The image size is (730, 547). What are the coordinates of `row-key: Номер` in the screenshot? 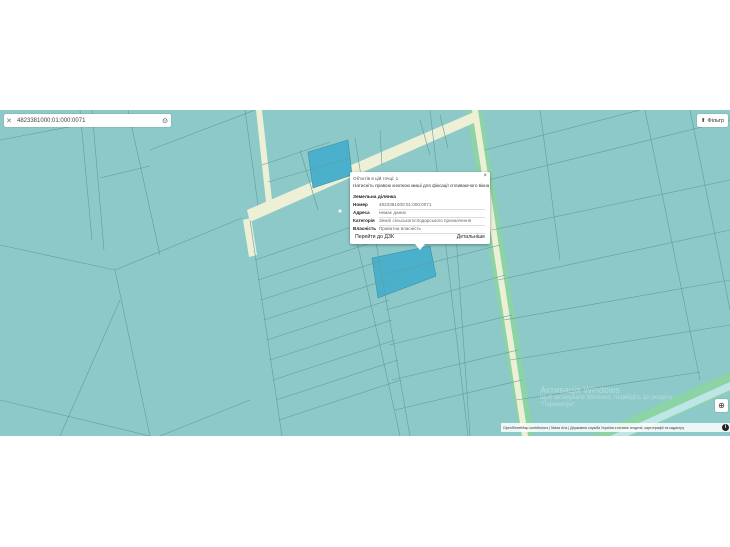 It's located at (360, 204).